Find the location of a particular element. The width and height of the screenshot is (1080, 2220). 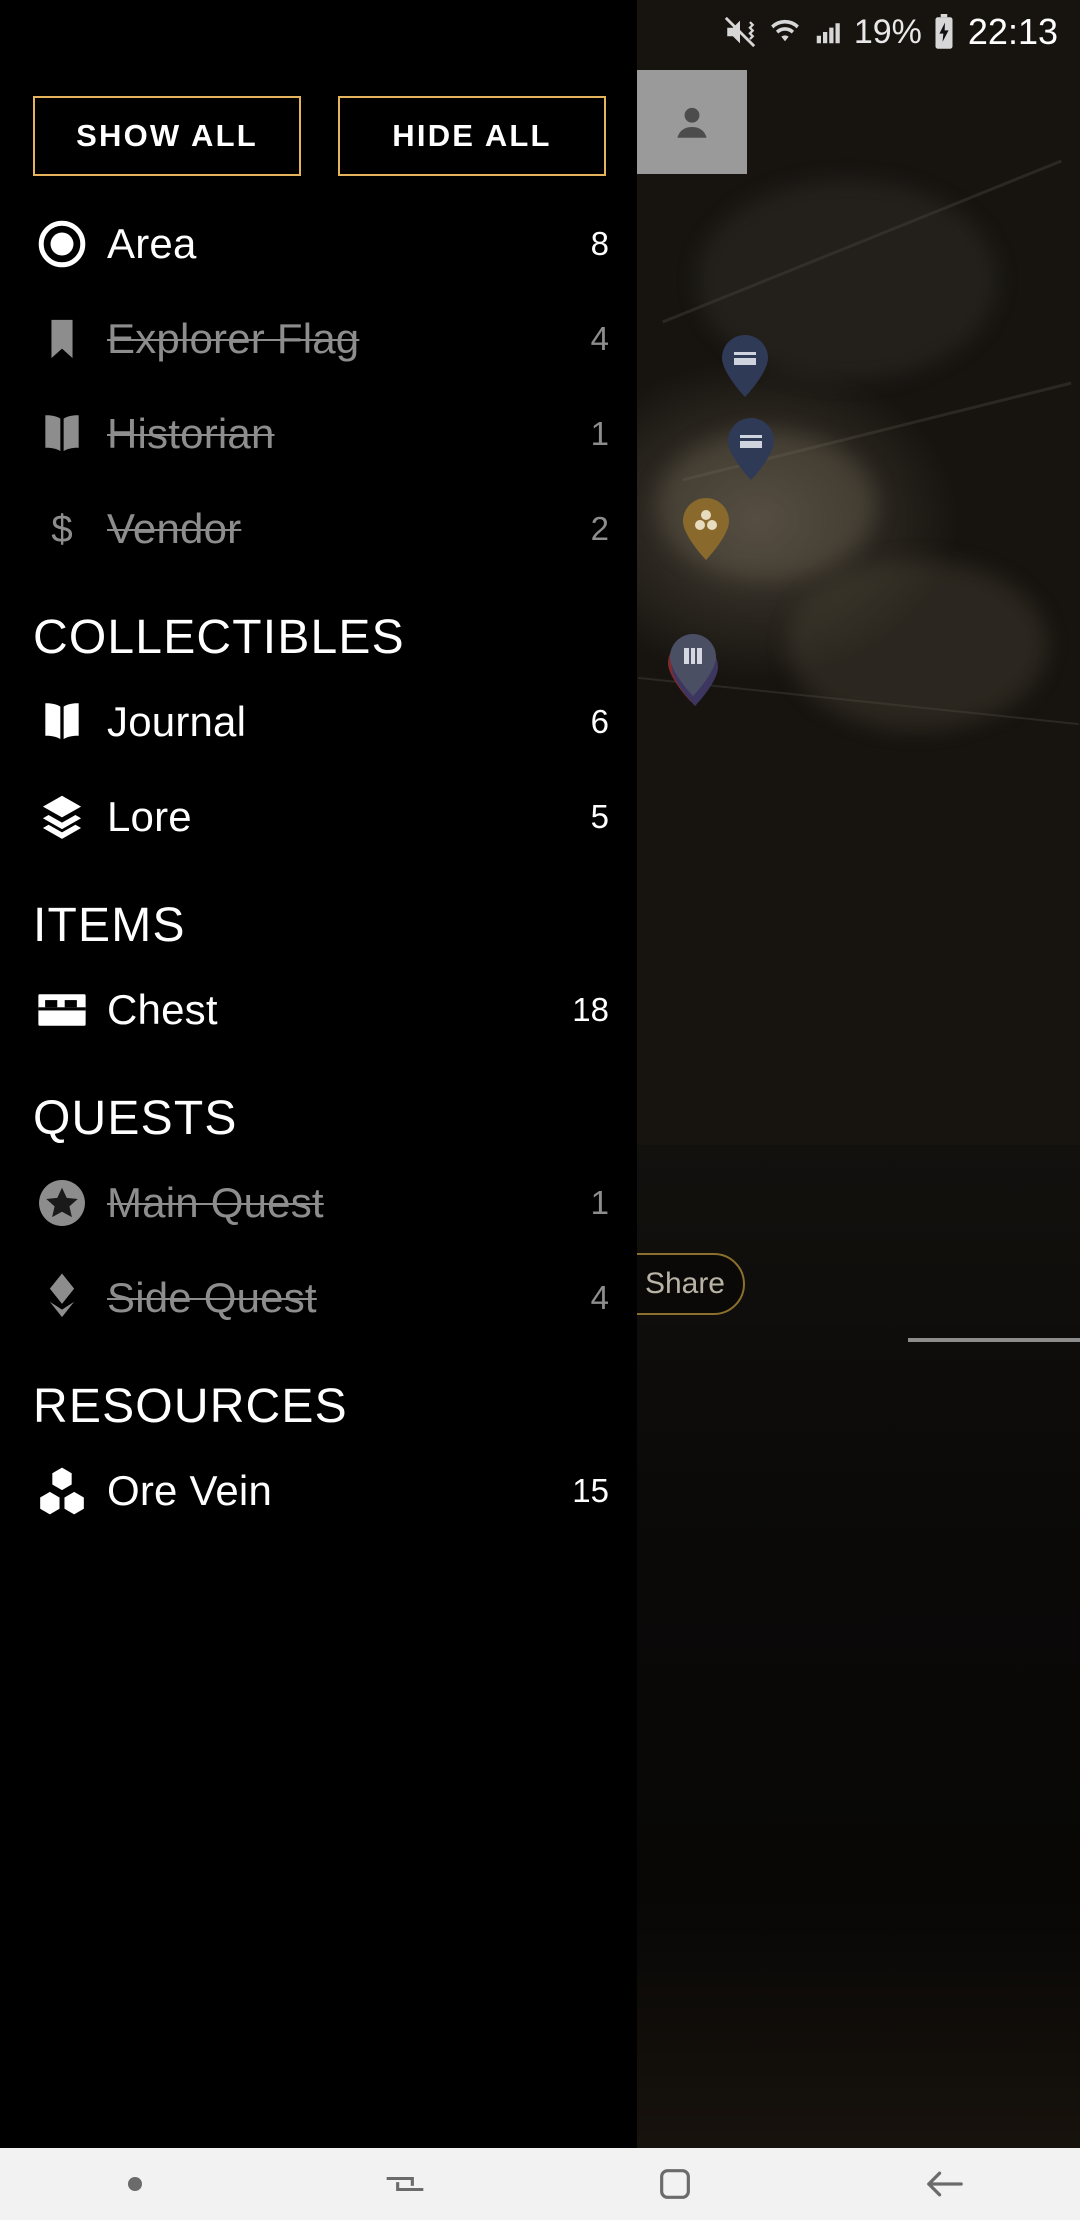

filter-count: 6 is located at coordinates (599, 721).